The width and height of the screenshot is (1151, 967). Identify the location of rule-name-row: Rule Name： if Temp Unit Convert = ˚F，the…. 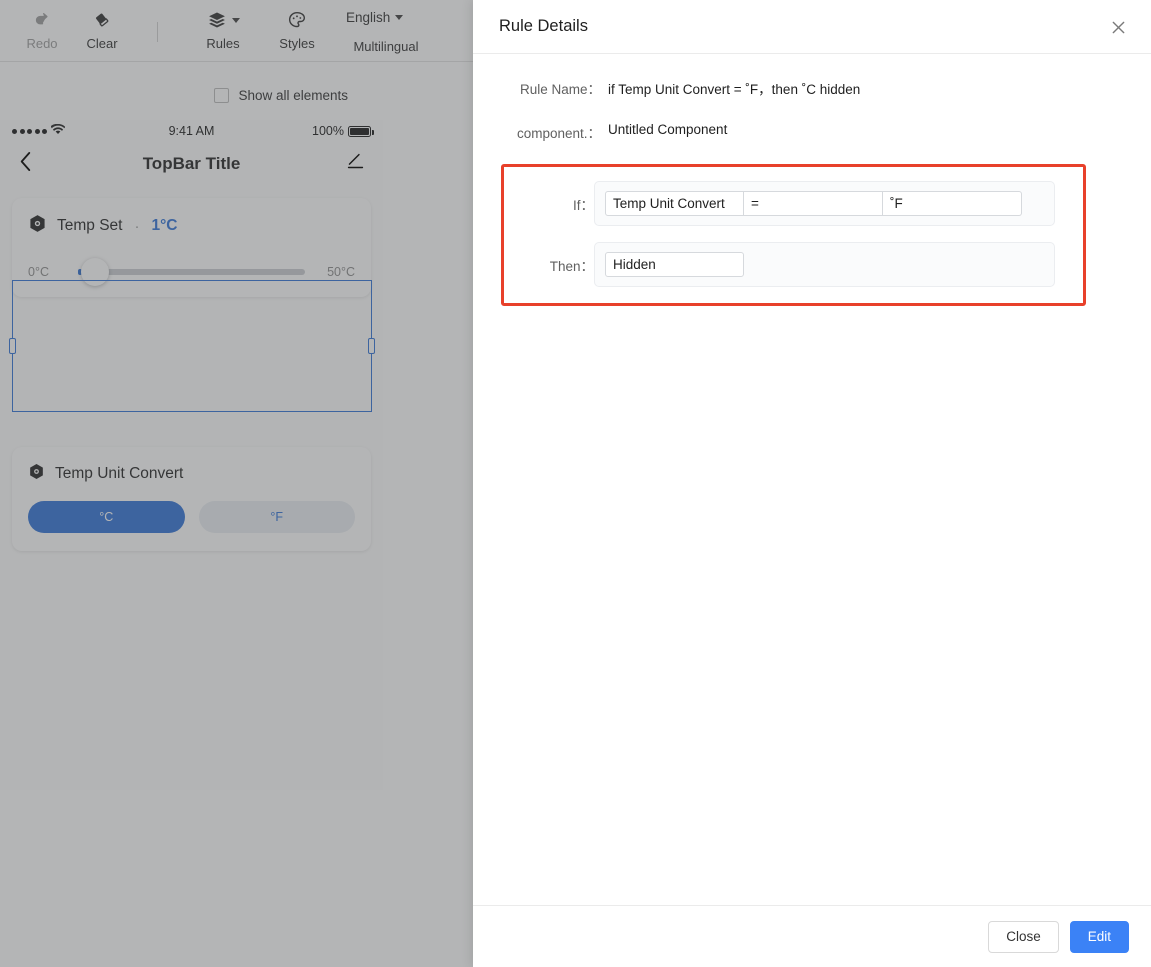
(812, 87).